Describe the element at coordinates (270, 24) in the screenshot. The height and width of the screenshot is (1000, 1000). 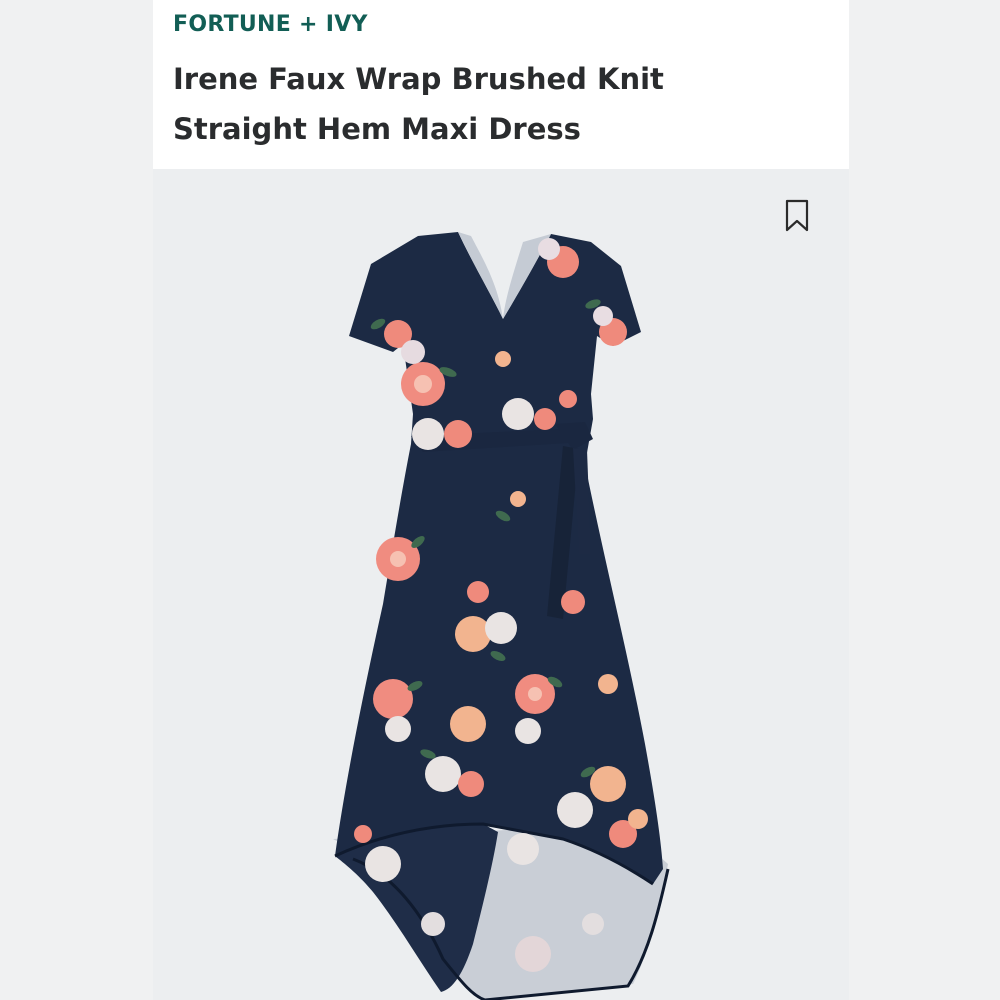
I see `brand-name: FORTUNE + IVY` at that location.